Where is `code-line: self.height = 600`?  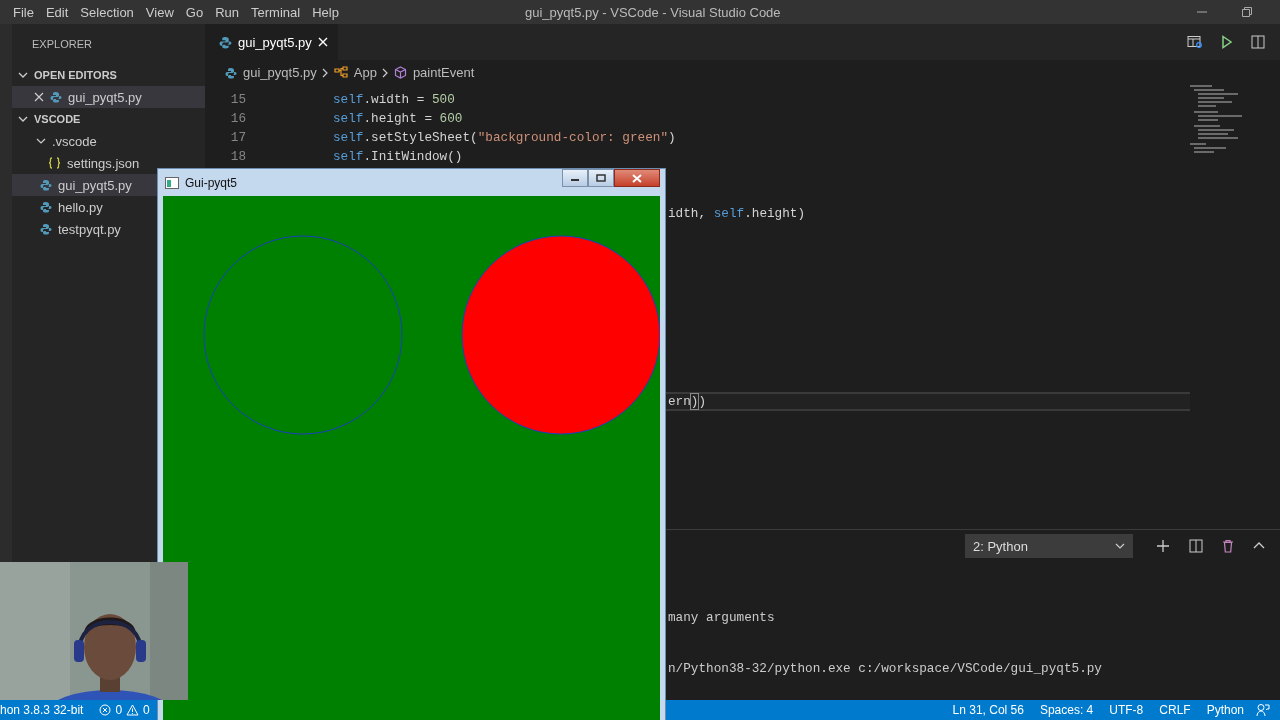 code-line: self.height = 600 is located at coordinates (398, 118).